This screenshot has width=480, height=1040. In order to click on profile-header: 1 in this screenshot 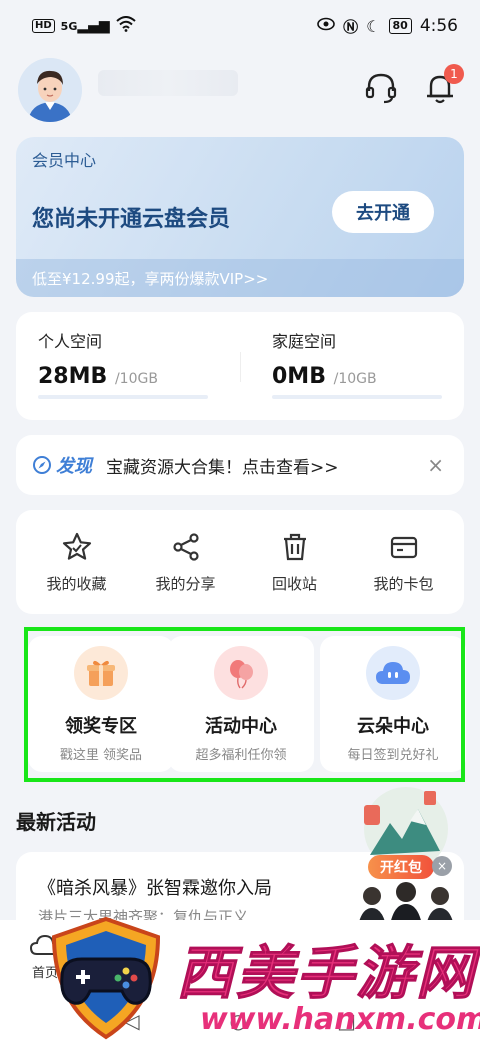, I will do `click(241, 90)`.